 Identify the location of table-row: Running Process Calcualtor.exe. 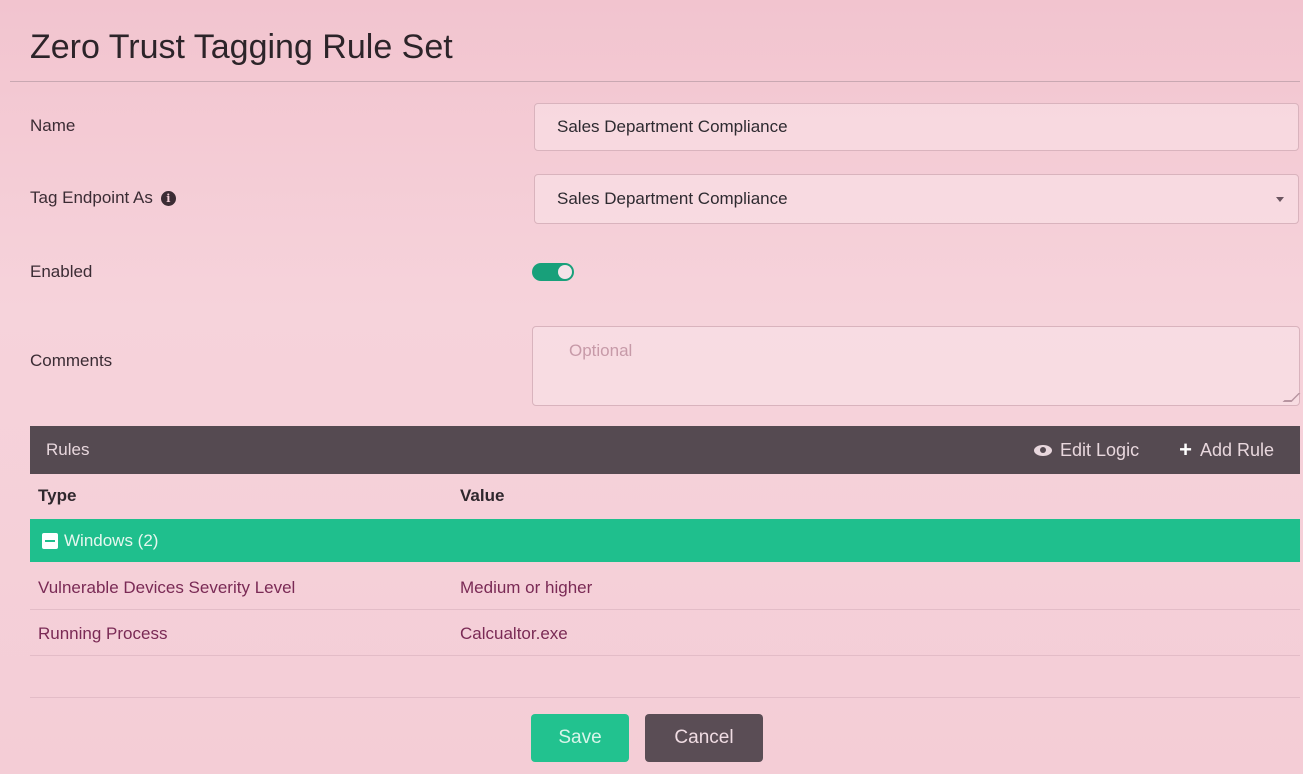
(665, 633).